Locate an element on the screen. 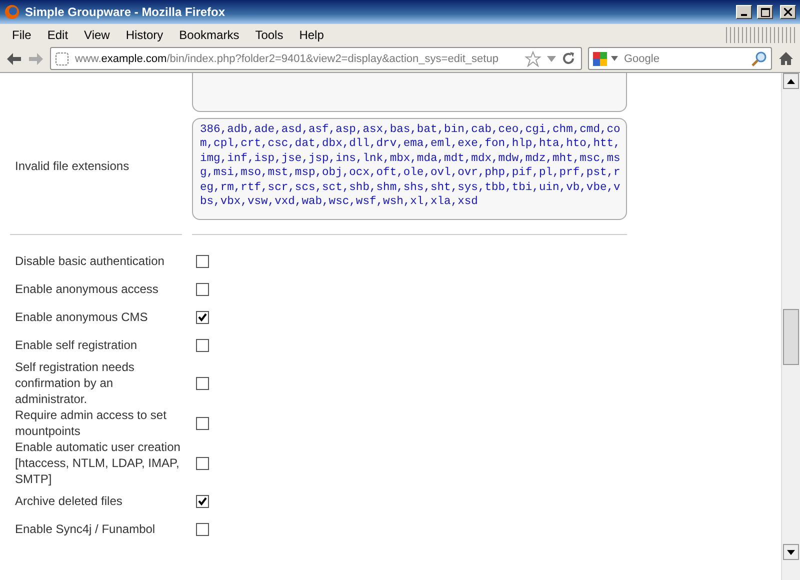 This screenshot has width=800, height=580. menu-item: Help is located at coordinates (311, 35).